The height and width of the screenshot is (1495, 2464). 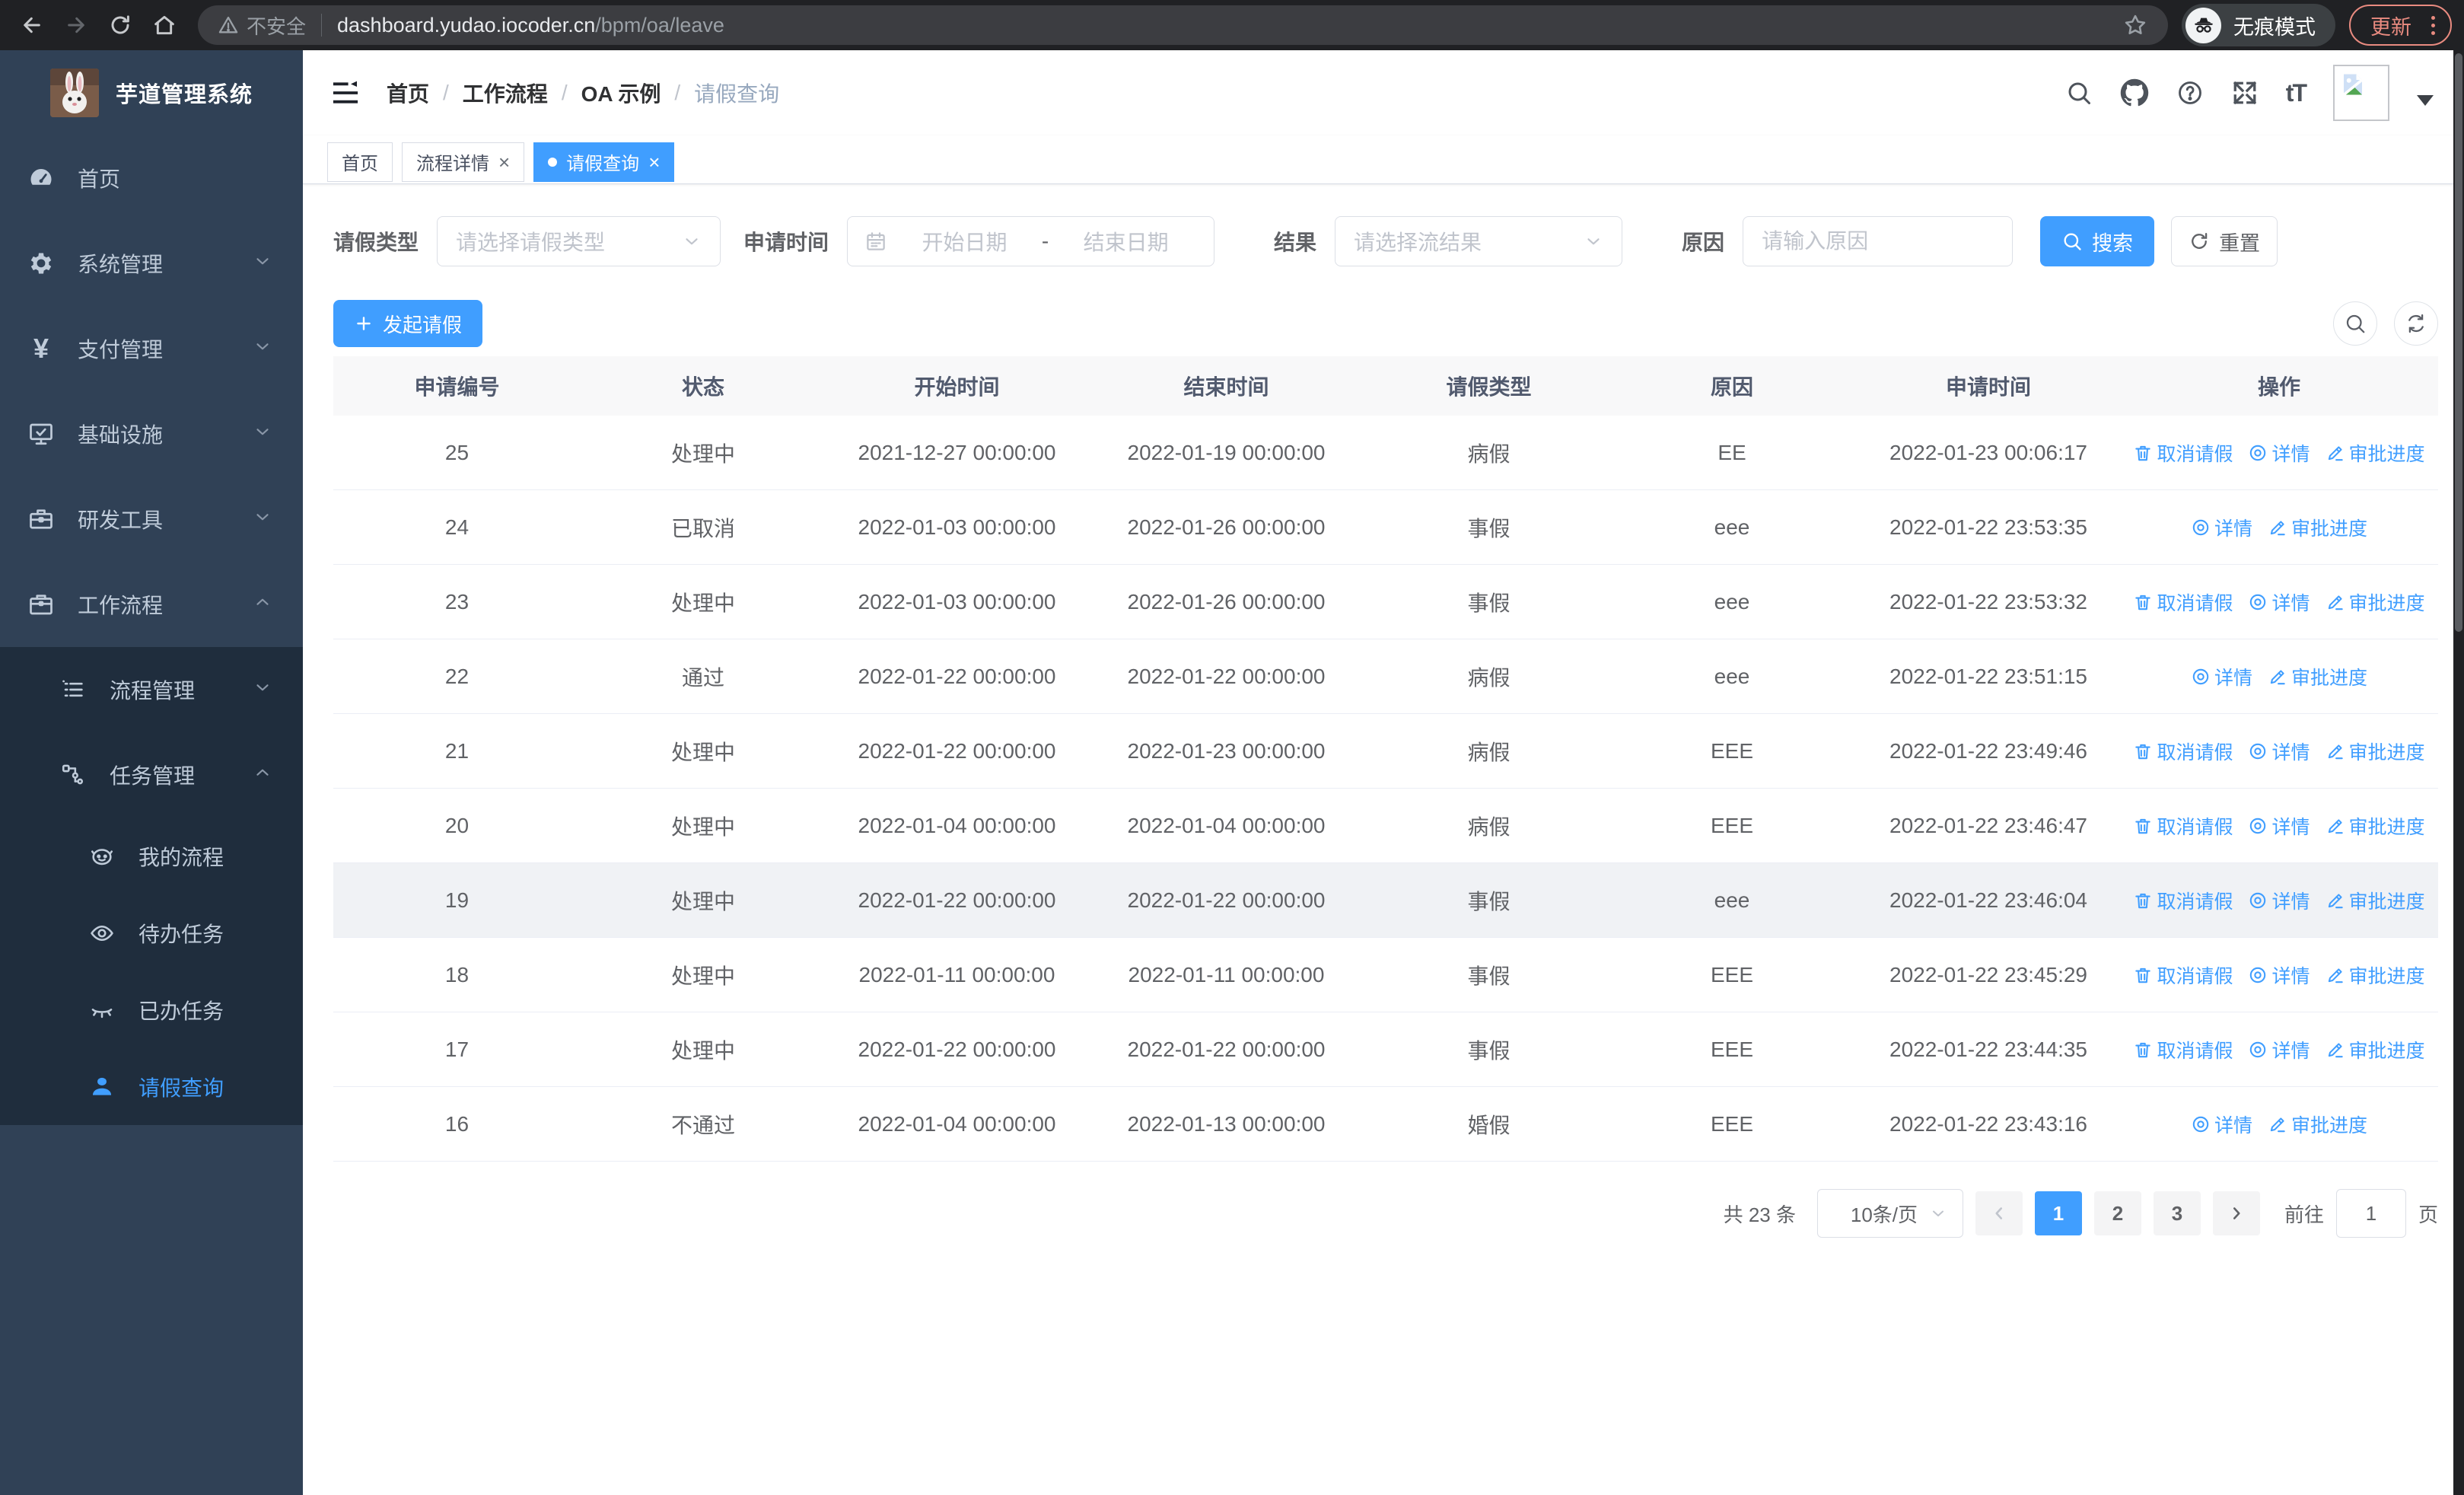 What do you see at coordinates (2203, 25) in the screenshot?
I see `incognito-icon` at bounding box center [2203, 25].